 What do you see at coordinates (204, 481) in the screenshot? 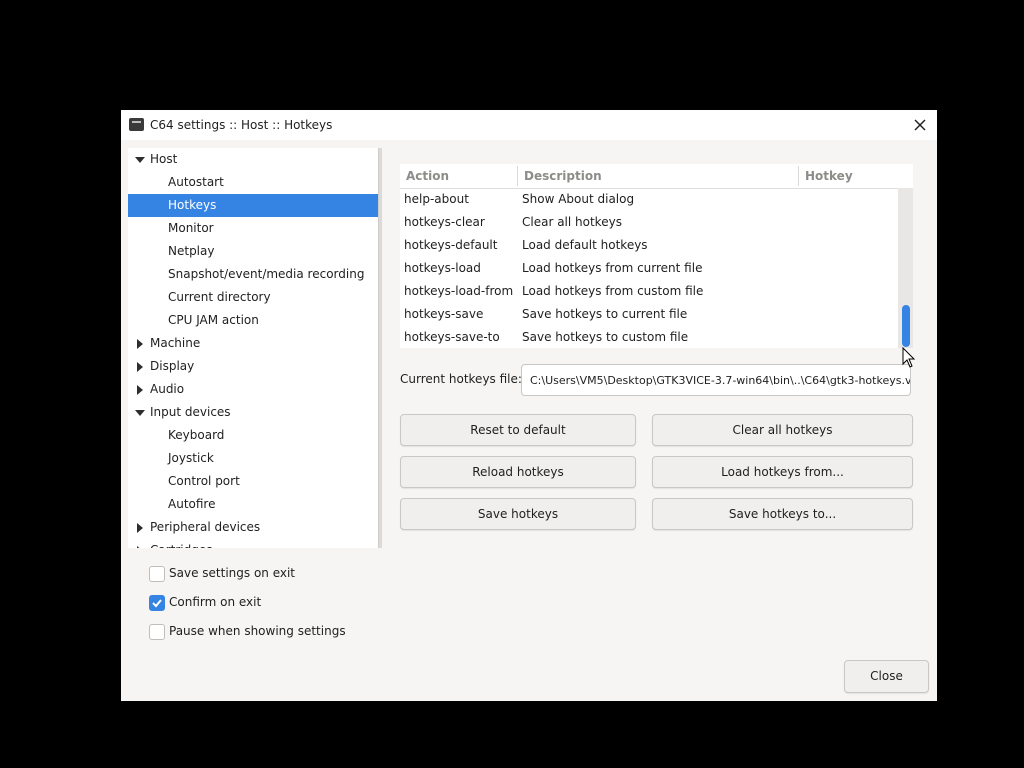
I see `tree-item-label: Control port` at bounding box center [204, 481].